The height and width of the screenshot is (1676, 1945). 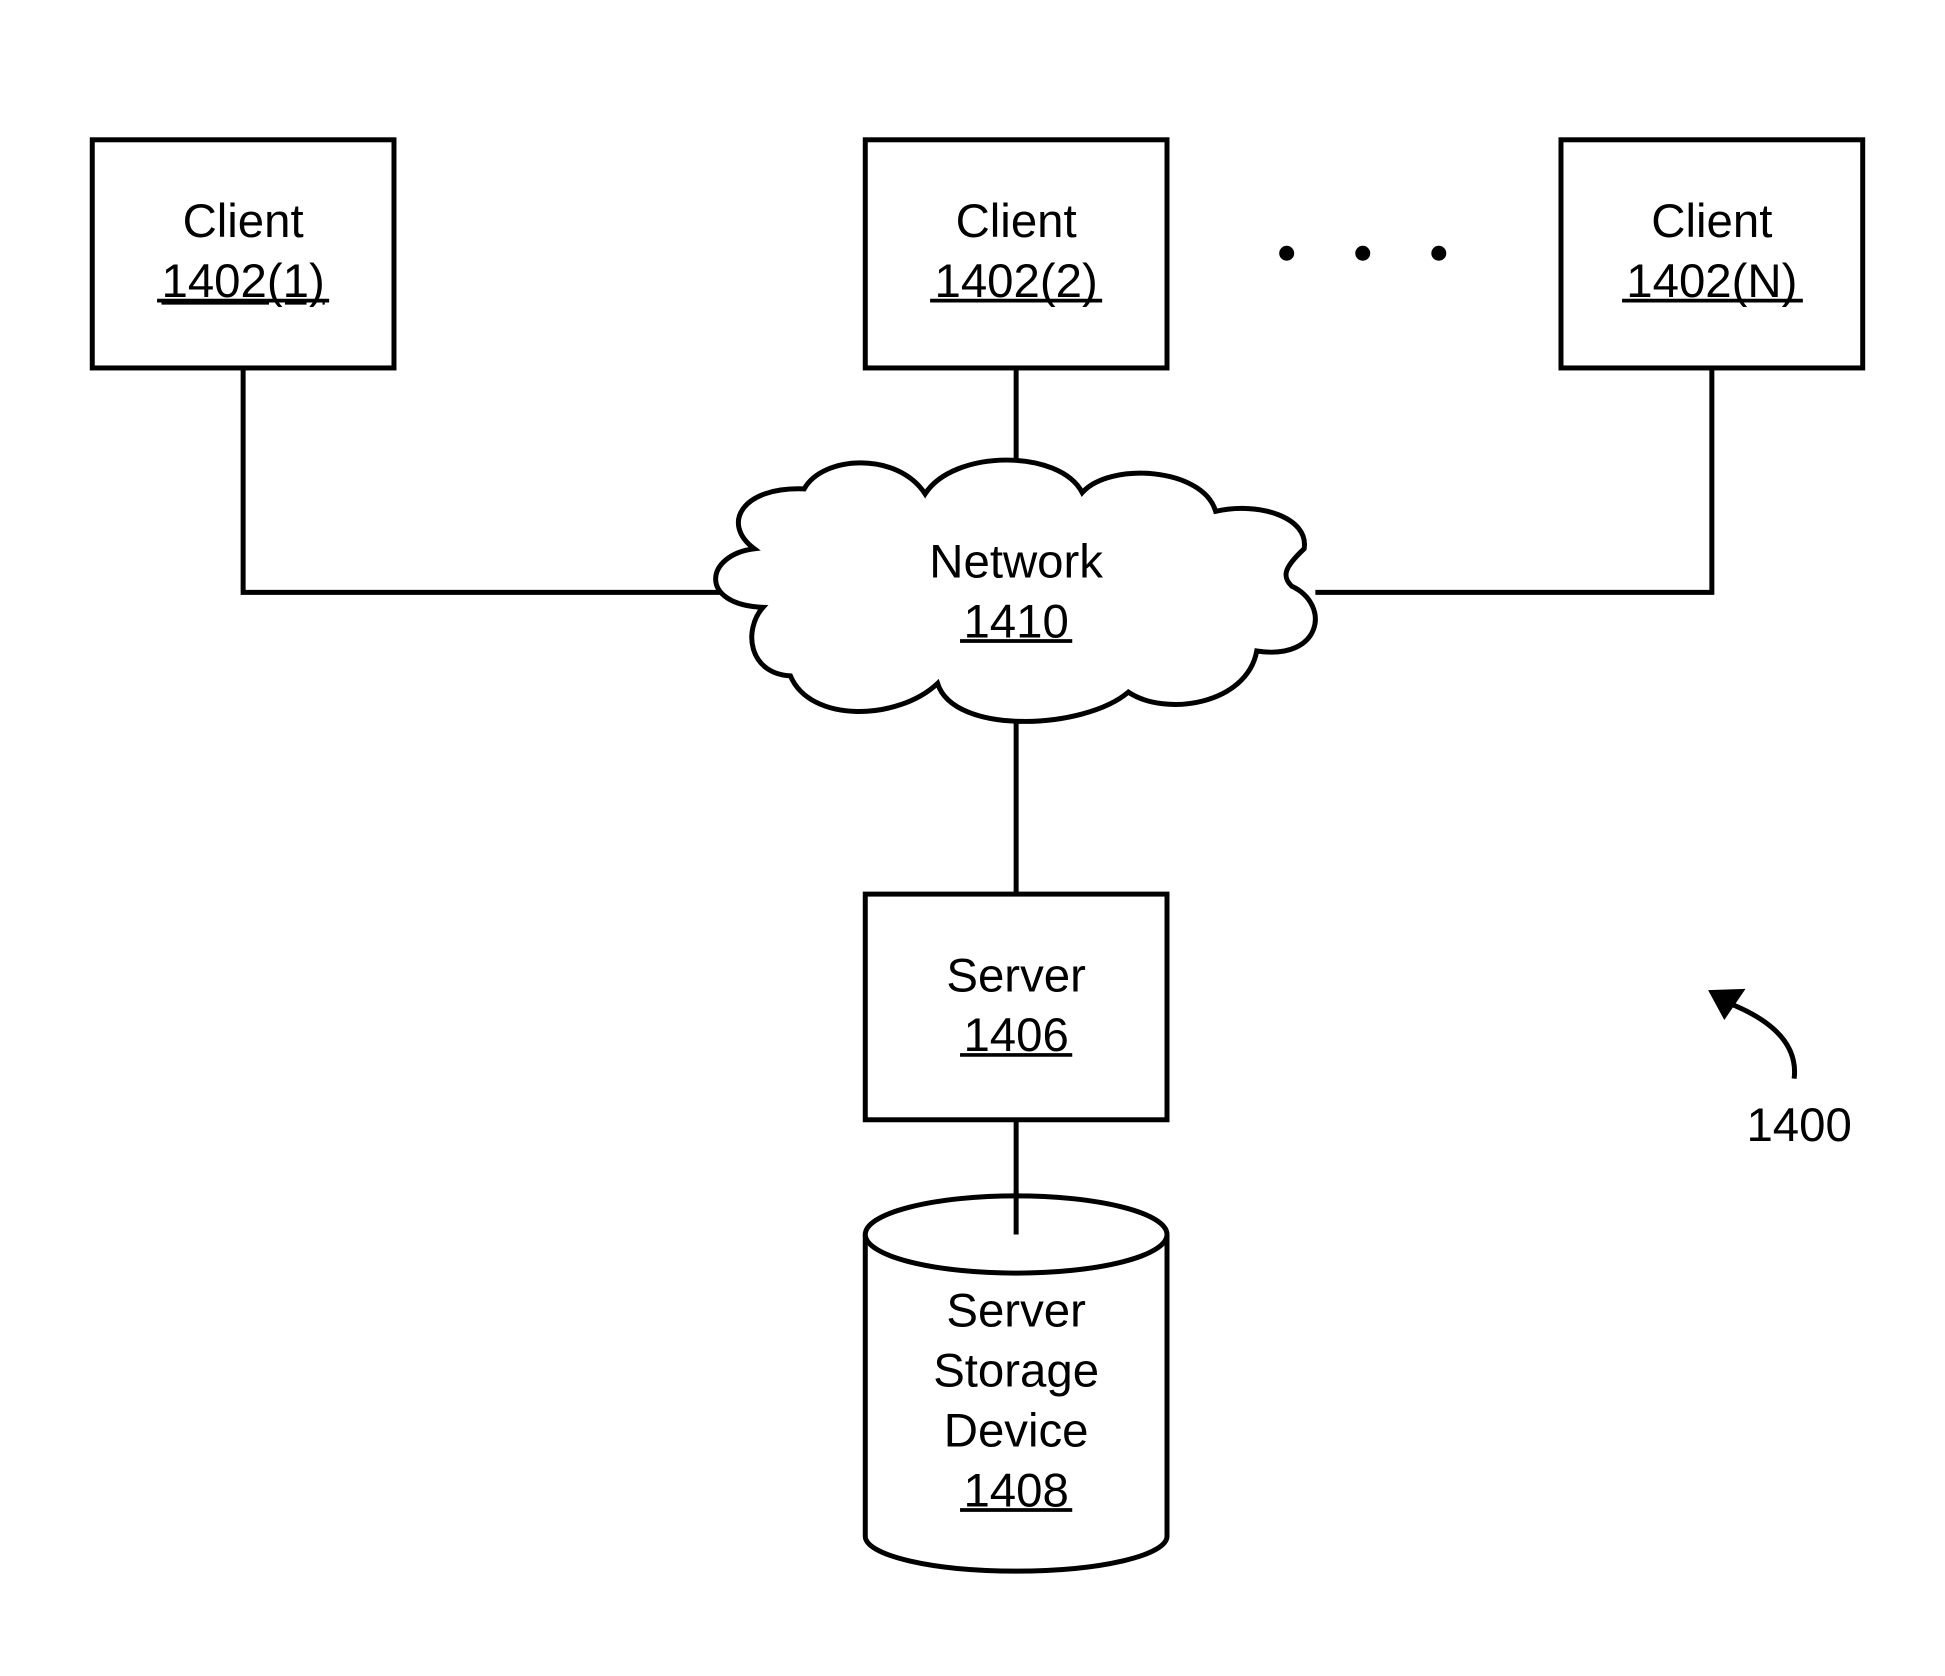 I want to click on client-node-n: Client 1402(N), so click(x=1712, y=254).